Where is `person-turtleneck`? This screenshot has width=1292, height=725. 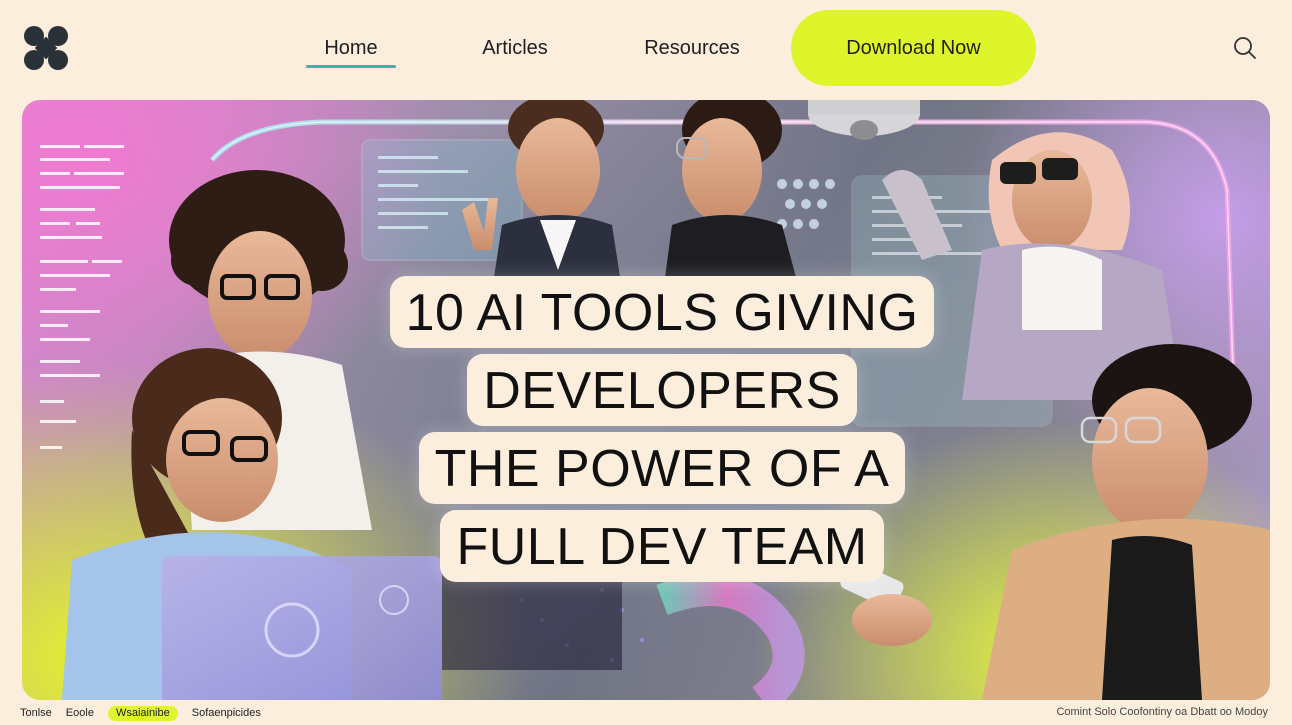 person-turtleneck is located at coordinates (732, 200).